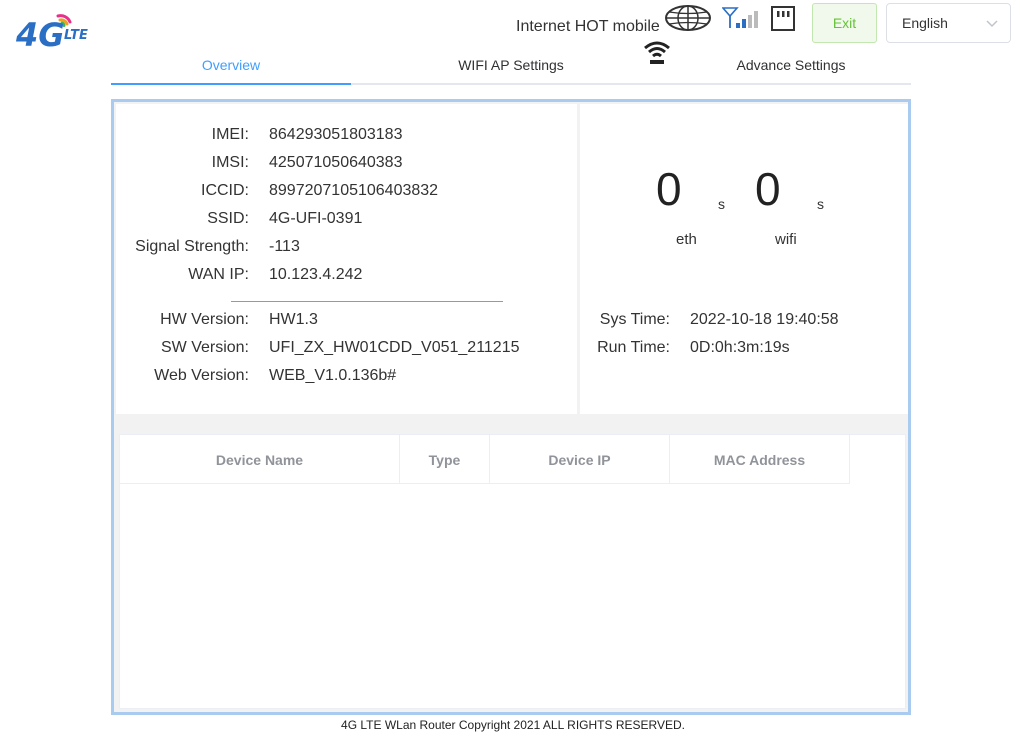  I want to click on info-value: -113, so click(284, 246).